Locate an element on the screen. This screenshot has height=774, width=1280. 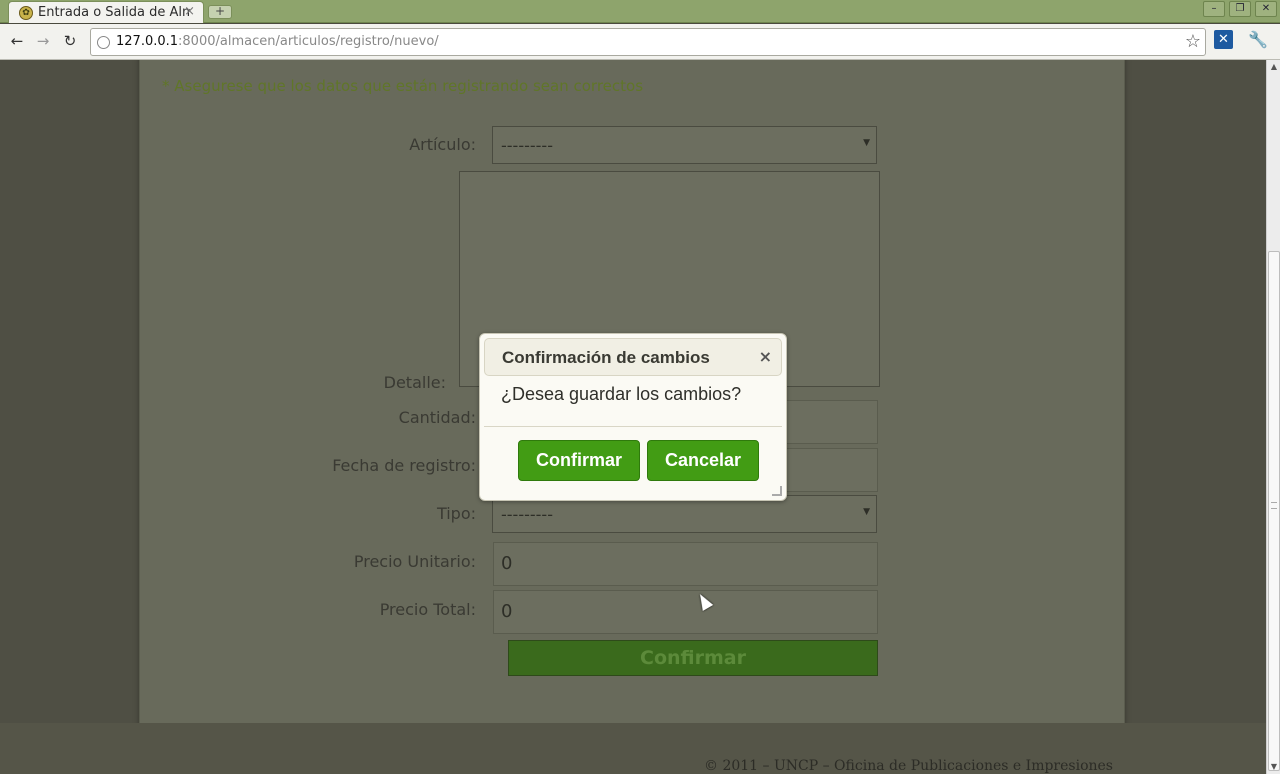
articulo-label: Artículo: is located at coordinates (442, 144).